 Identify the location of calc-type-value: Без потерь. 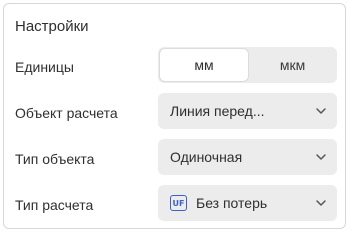
(232, 203).